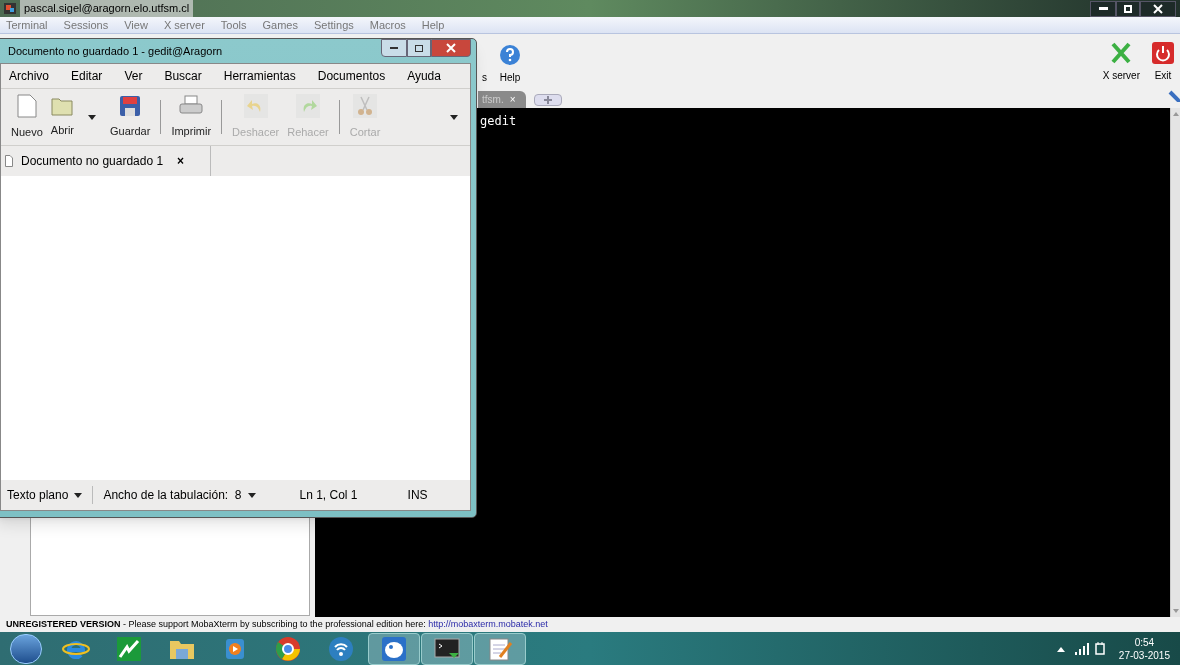 The image size is (1180, 665). What do you see at coordinates (233, 25) in the screenshot?
I see `menu-item: Tools` at bounding box center [233, 25].